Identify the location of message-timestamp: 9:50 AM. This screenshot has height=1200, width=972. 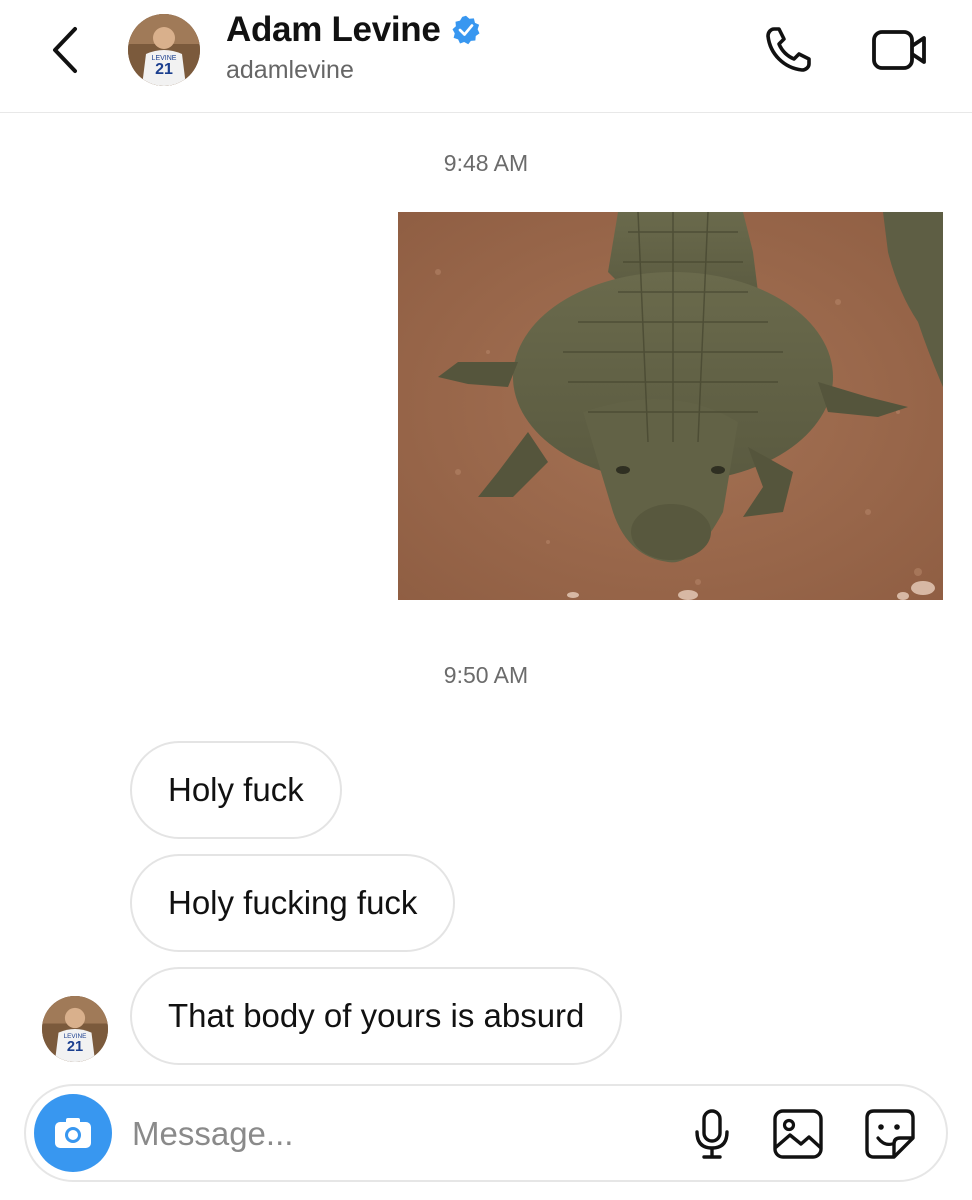
(486, 675).